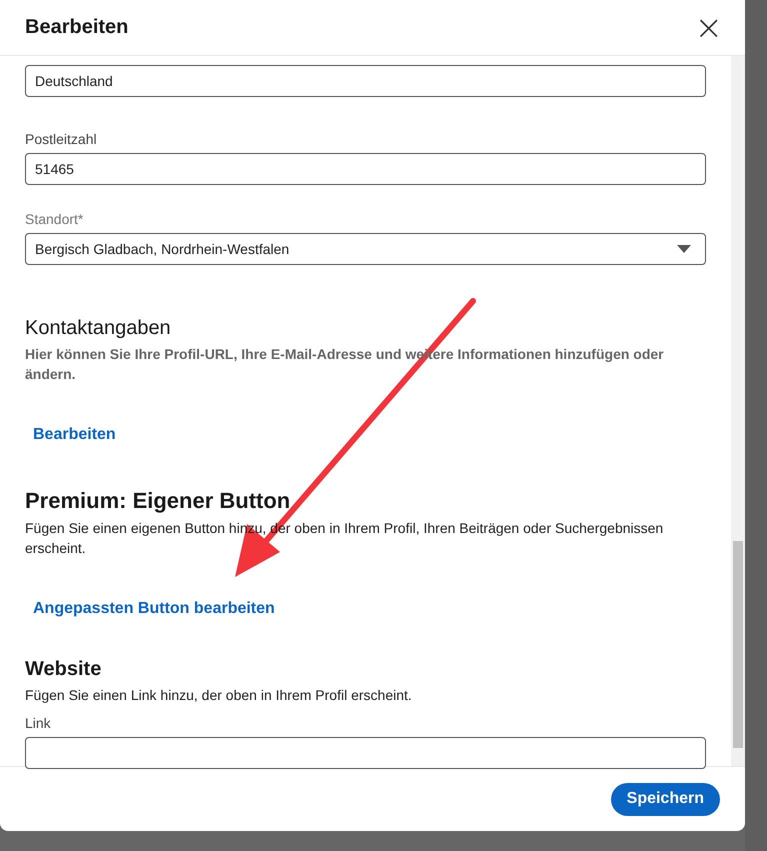 Image resolution: width=767 pixels, height=851 pixels. What do you see at coordinates (365, 81) in the screenshot?
I see `input-field: Deutschland` at bounding box center [365, 81].